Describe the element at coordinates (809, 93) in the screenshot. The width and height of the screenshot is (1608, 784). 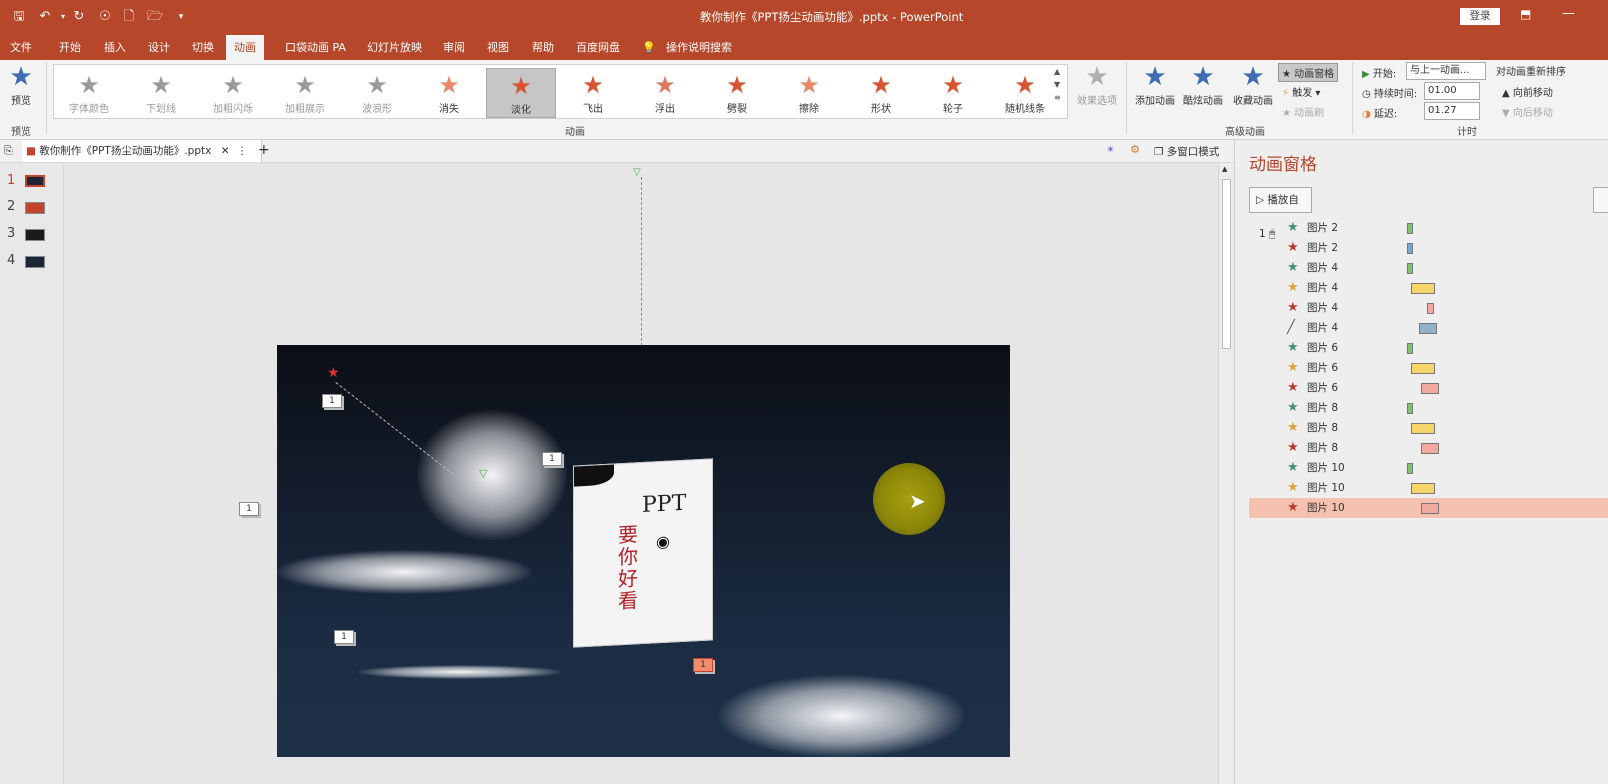
I see `animation-effect-10: ★ 擦除` at that location.